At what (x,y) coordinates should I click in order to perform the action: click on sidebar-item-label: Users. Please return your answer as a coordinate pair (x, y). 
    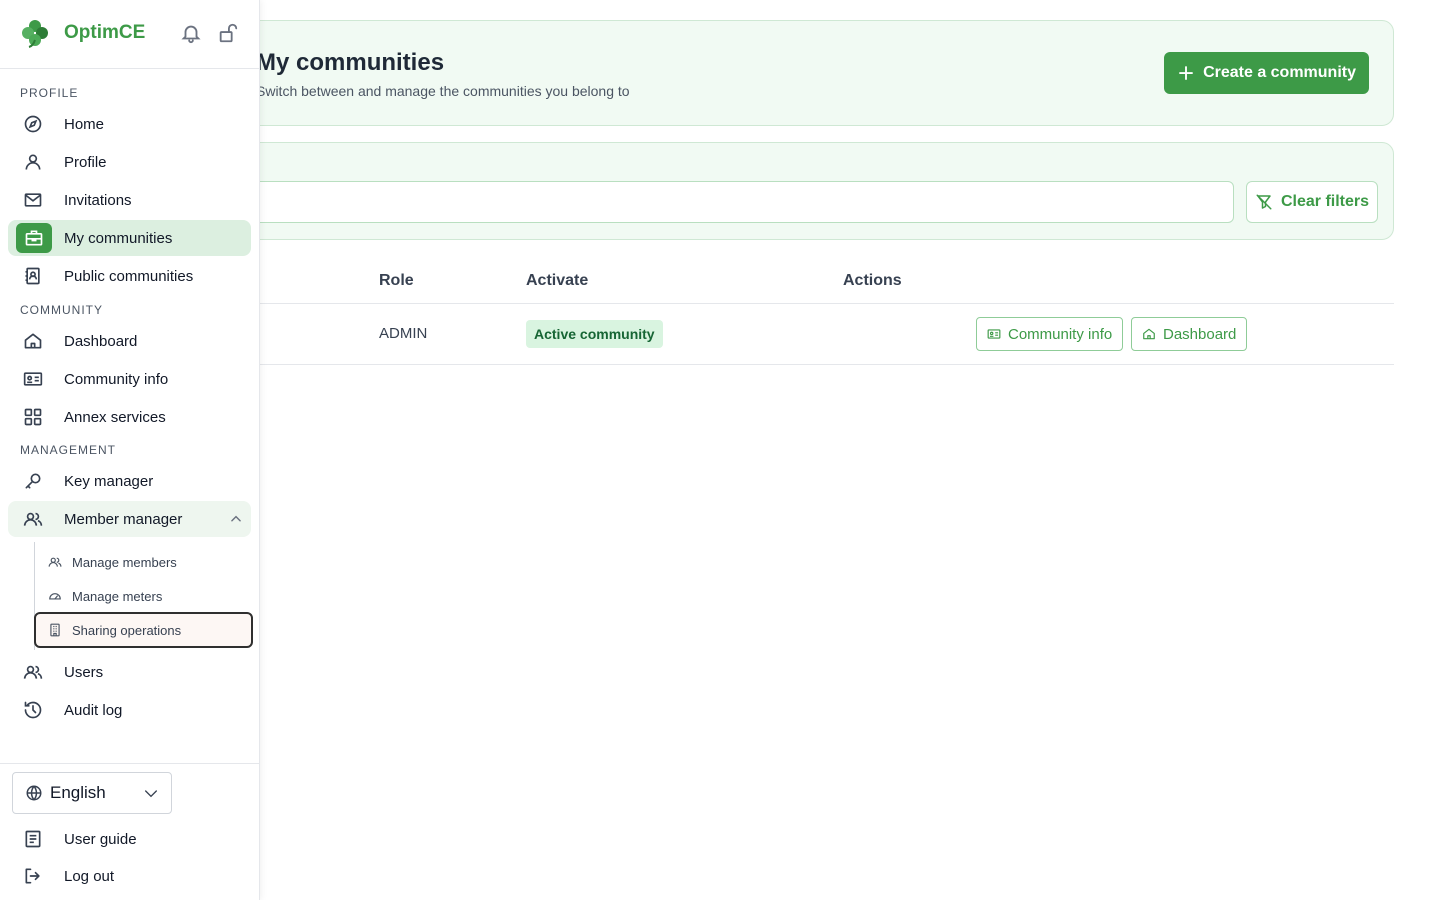
    Looking at the image, I should click on (84, 672).